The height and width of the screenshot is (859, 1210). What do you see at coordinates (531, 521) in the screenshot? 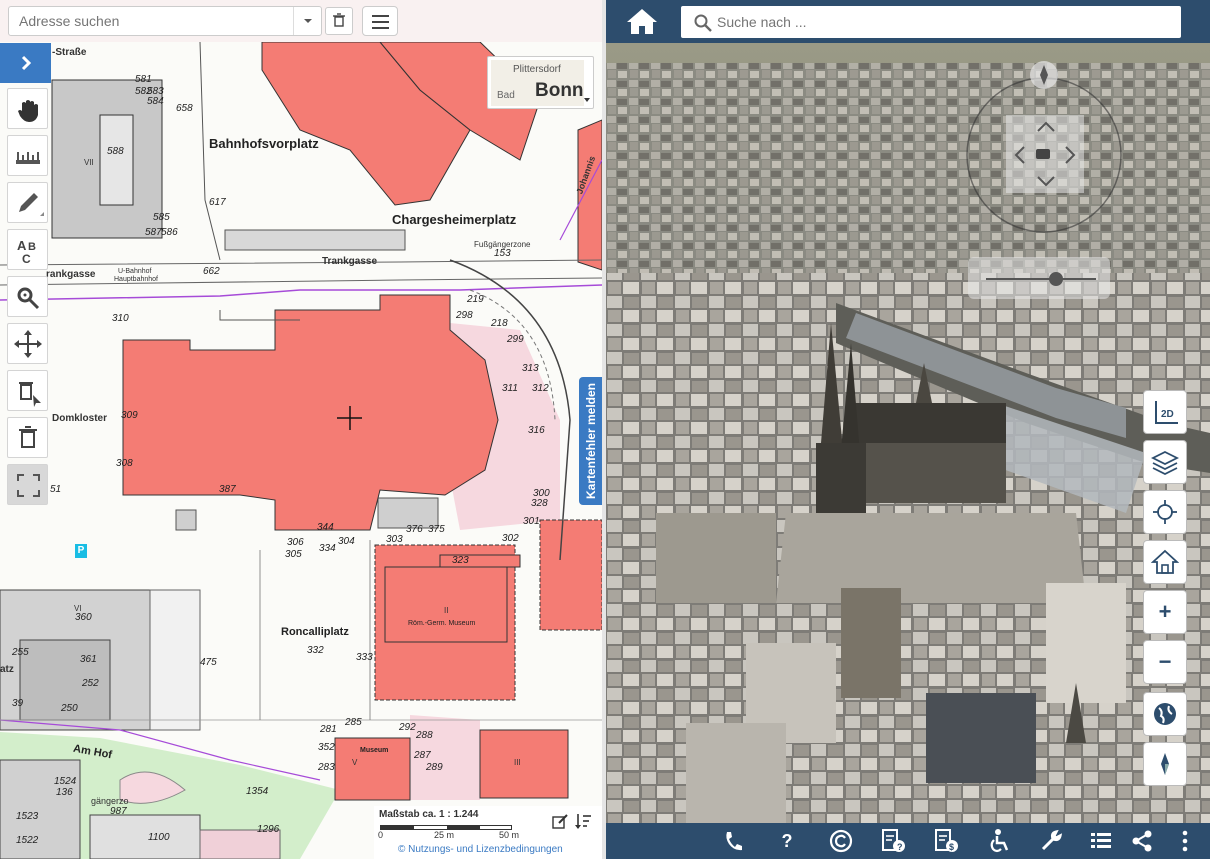
I see `parcel-number: 301` at bounding box center [531, 521].